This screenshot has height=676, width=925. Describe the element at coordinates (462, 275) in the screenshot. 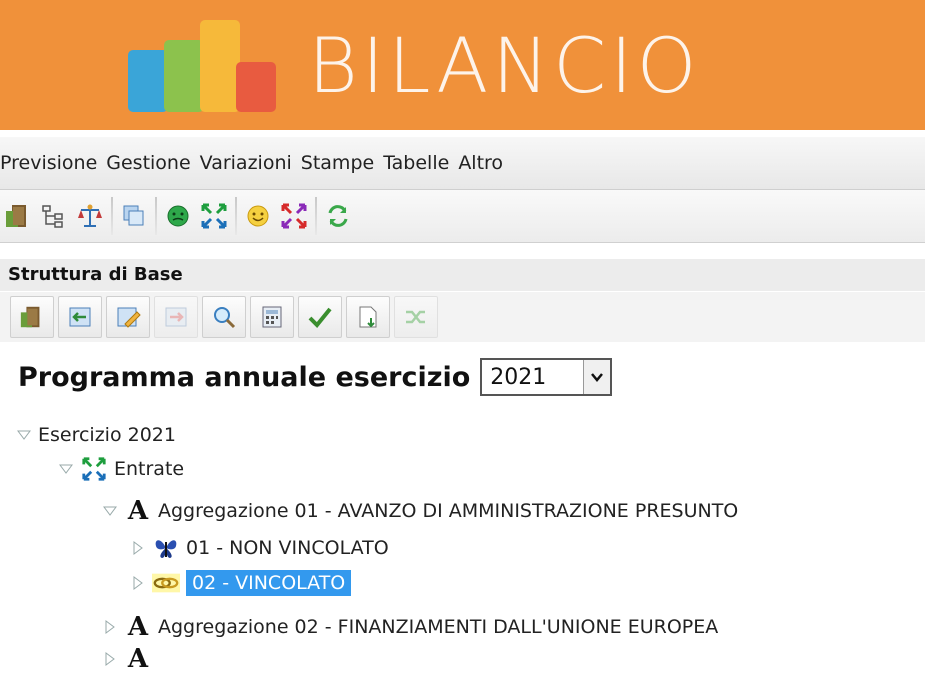

I see `section-title: Struttura di Base` at that location.